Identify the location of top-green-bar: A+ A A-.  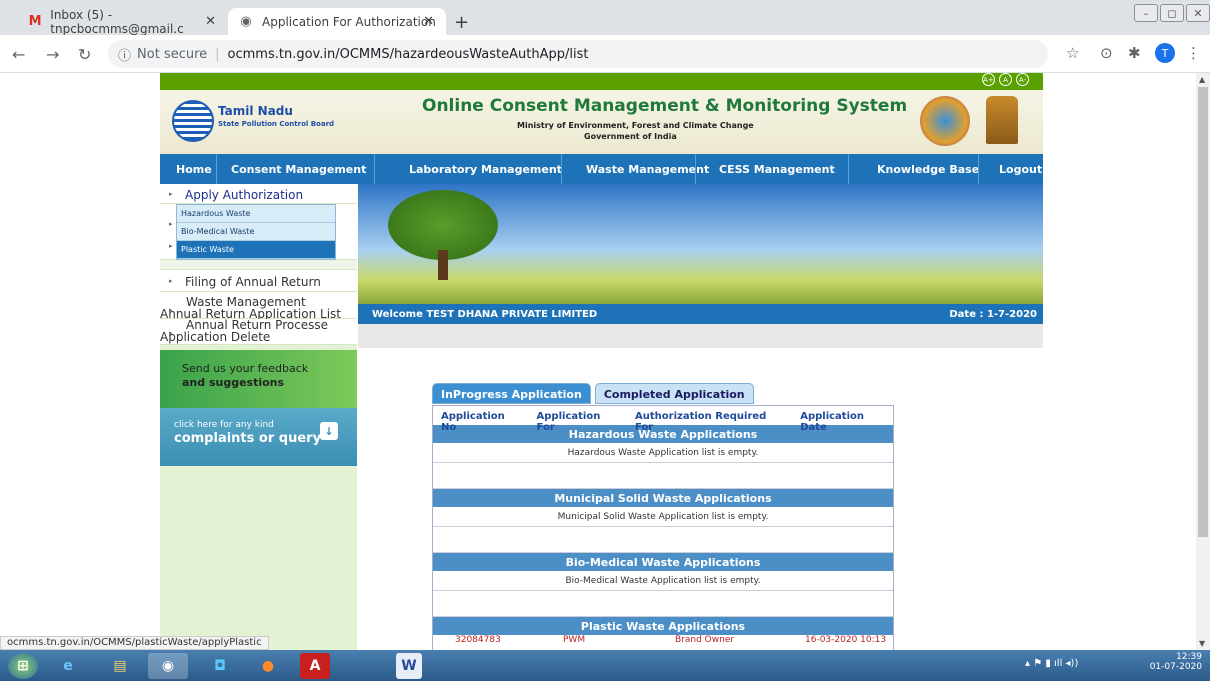
(601, 81).